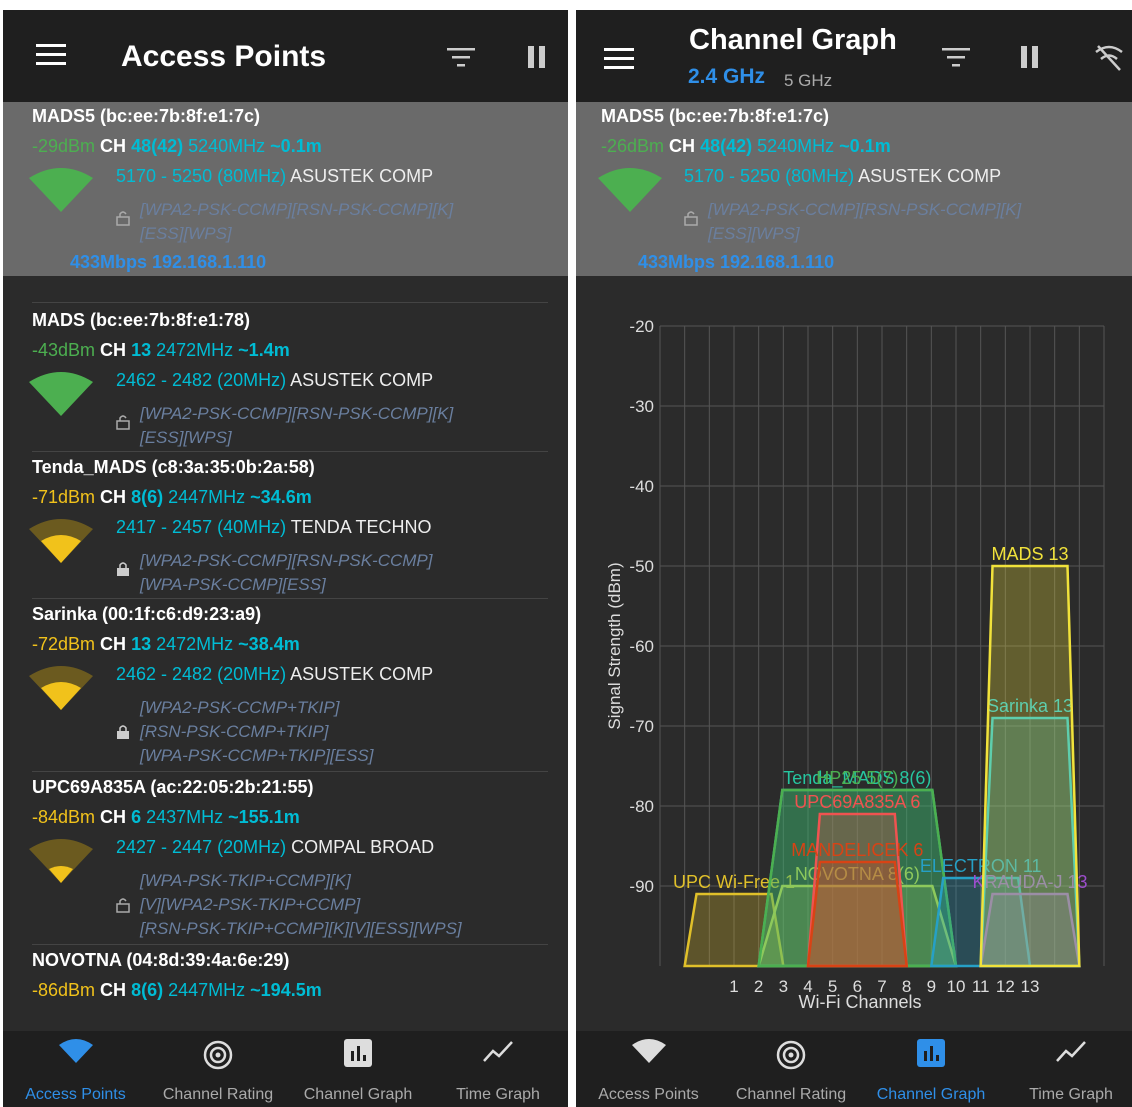  I want to click on wifi-icon, so click(75, 1051).